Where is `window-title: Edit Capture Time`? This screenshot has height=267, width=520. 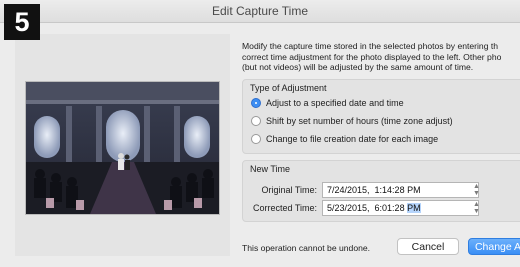
window-title: Edit Capture Time is located at coordinates (260, 11).